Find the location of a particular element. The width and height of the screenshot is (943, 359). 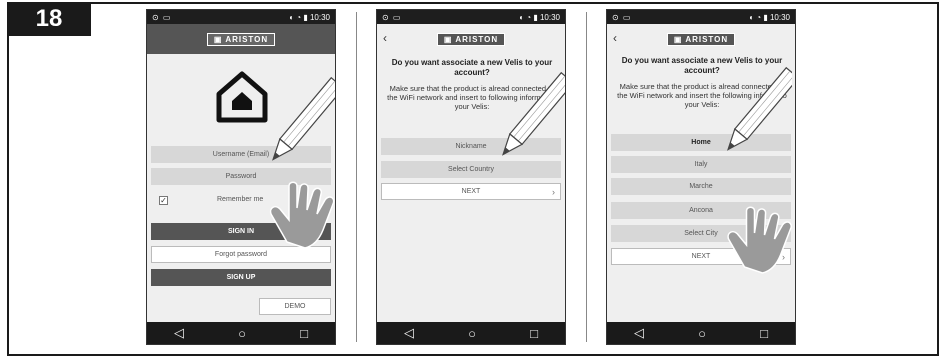

remember-checkbox: ✓ is located at coordinates (163, 200).